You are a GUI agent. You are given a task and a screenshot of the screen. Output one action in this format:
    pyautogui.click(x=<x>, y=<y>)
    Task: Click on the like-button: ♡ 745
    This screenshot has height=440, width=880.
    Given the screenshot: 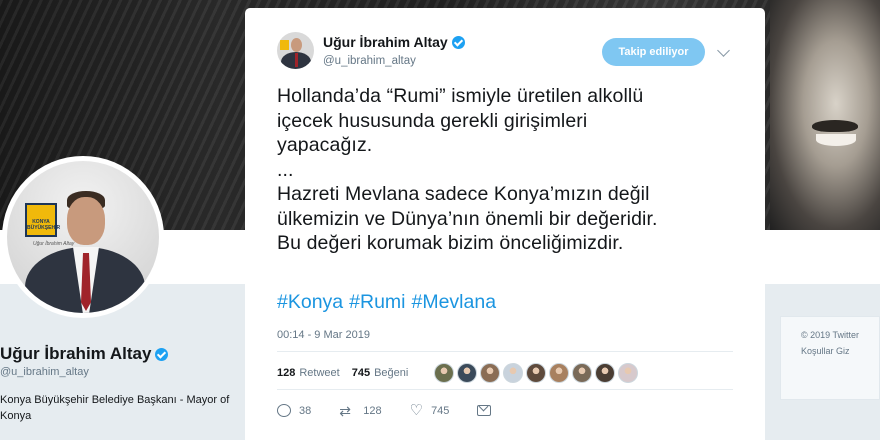 What is the action you would take?
    pyautogui.click(x=429, y=410)
    